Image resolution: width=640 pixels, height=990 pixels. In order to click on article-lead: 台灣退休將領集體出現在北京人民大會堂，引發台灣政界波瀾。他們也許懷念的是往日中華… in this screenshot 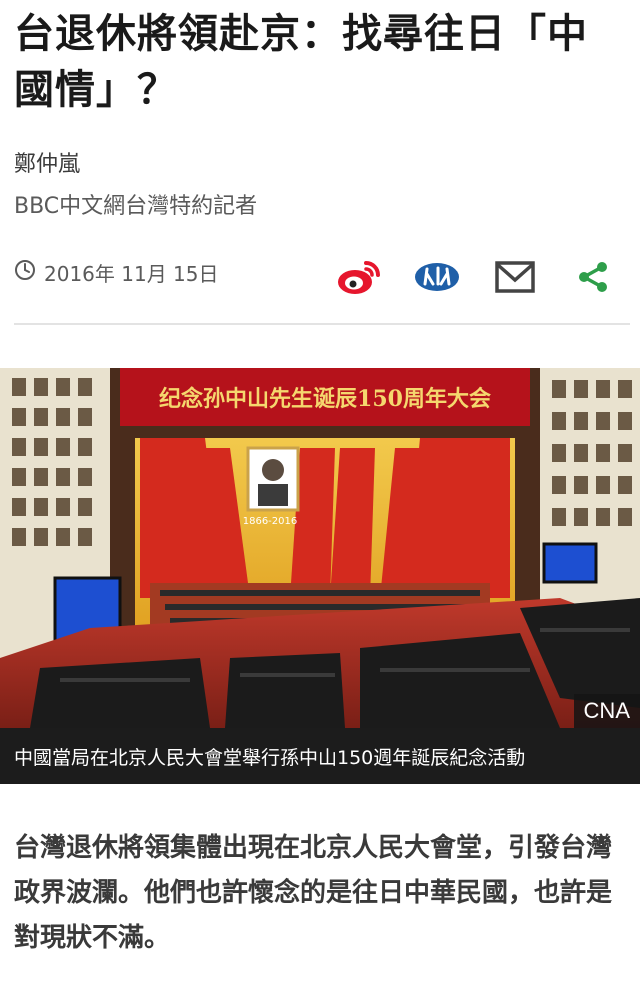, I will do `click(313, 893)`.